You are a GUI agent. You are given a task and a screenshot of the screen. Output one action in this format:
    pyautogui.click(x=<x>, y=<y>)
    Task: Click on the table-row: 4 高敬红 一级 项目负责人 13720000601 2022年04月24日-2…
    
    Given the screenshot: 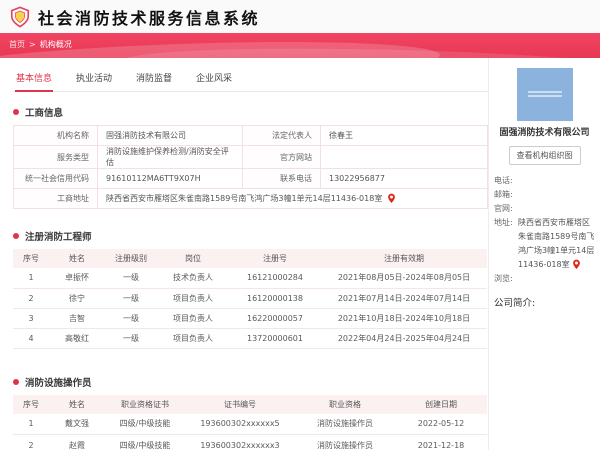 What is the action you would take?
    pyautogui.click(x=250, y=338)
    